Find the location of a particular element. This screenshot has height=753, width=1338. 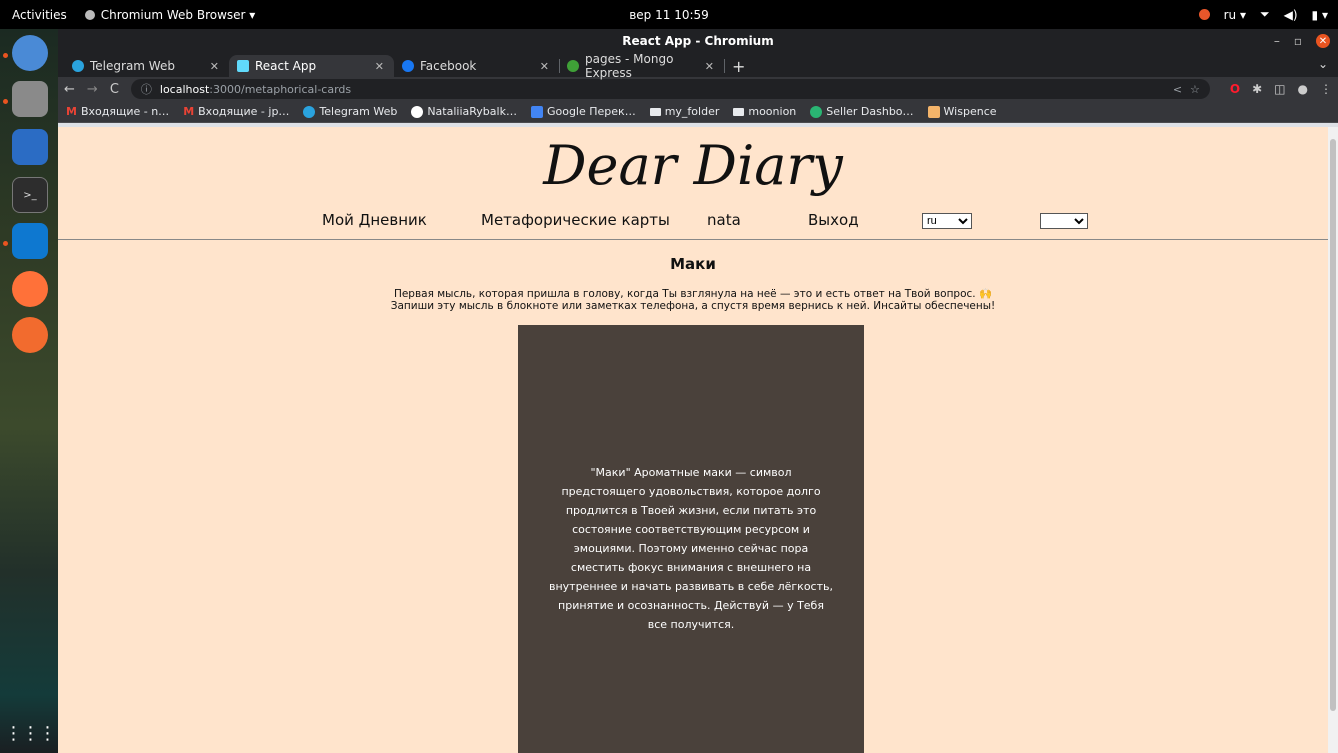

bookmark-label: Telegram Web is located at coordinates (358, 111).